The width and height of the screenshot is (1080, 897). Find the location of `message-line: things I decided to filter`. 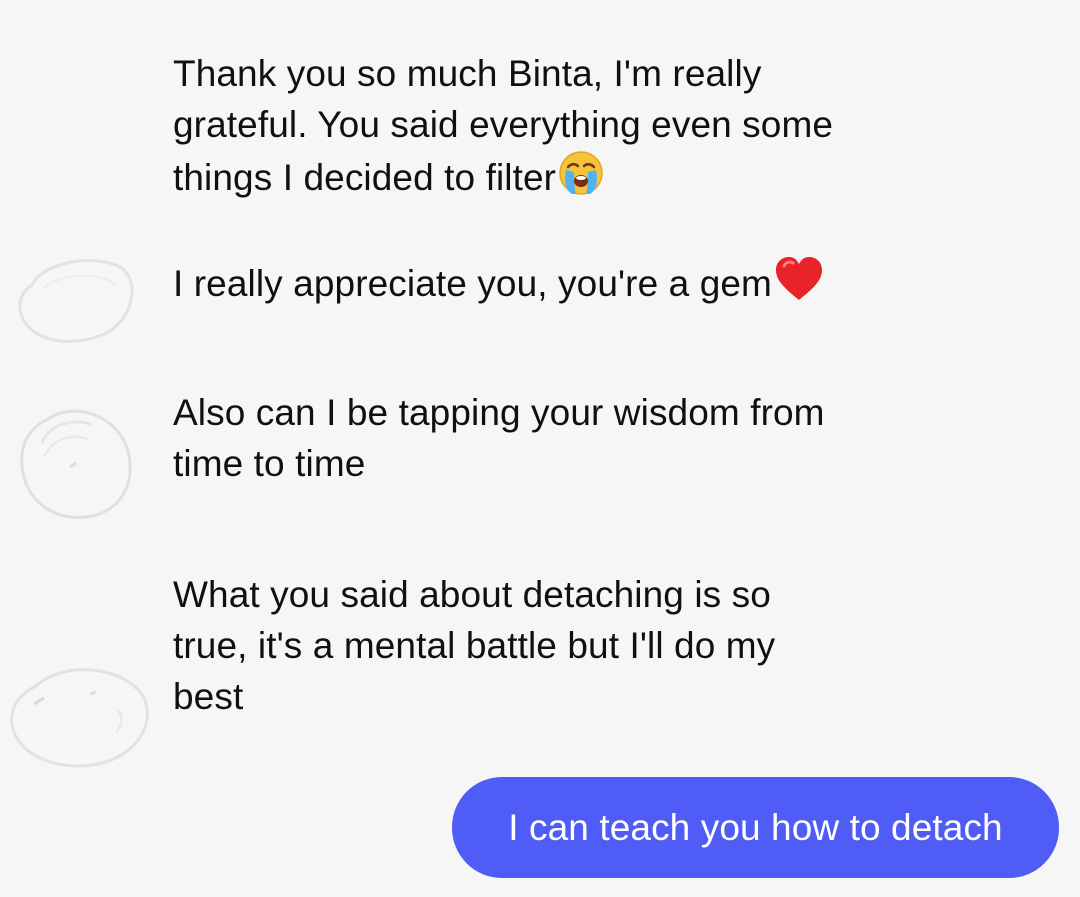

message-line: things I decided to filter is located at coordinates (503, 179).